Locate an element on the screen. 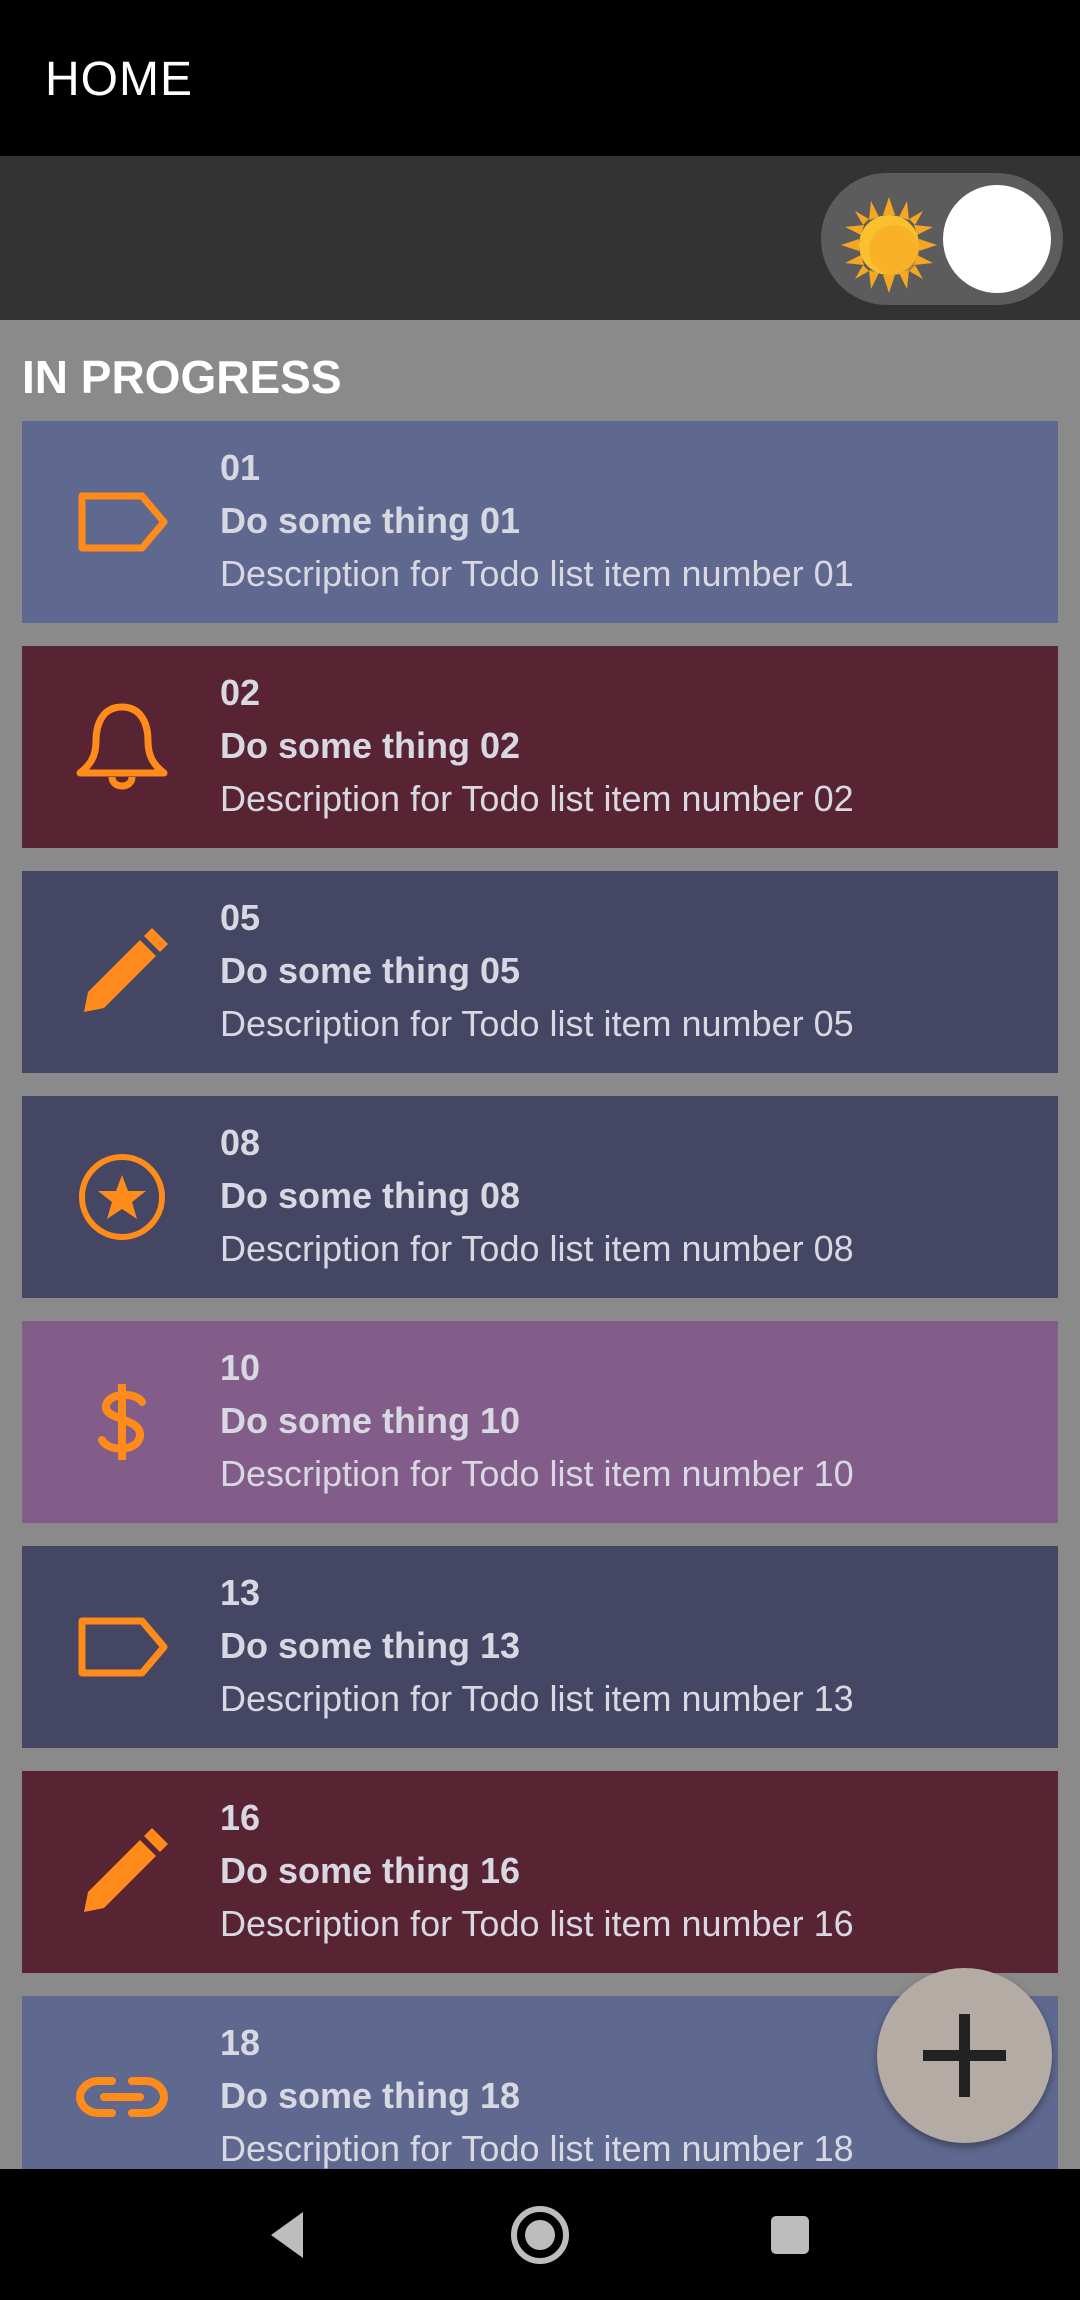 This screenshot has height=2300, width=1080. todo-number: 10 is located at coordinates (240, 1367).